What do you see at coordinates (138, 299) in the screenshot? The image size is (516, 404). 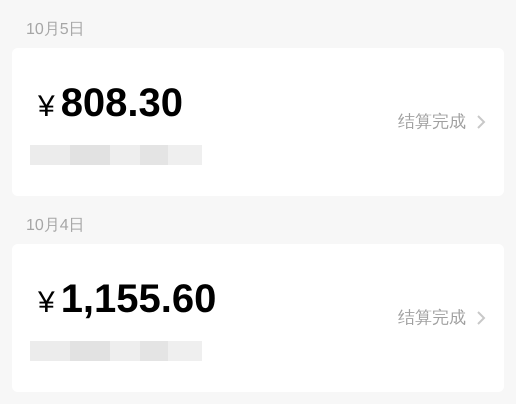 I see `amount: 1,155.60` at bounding box center [138, 299].